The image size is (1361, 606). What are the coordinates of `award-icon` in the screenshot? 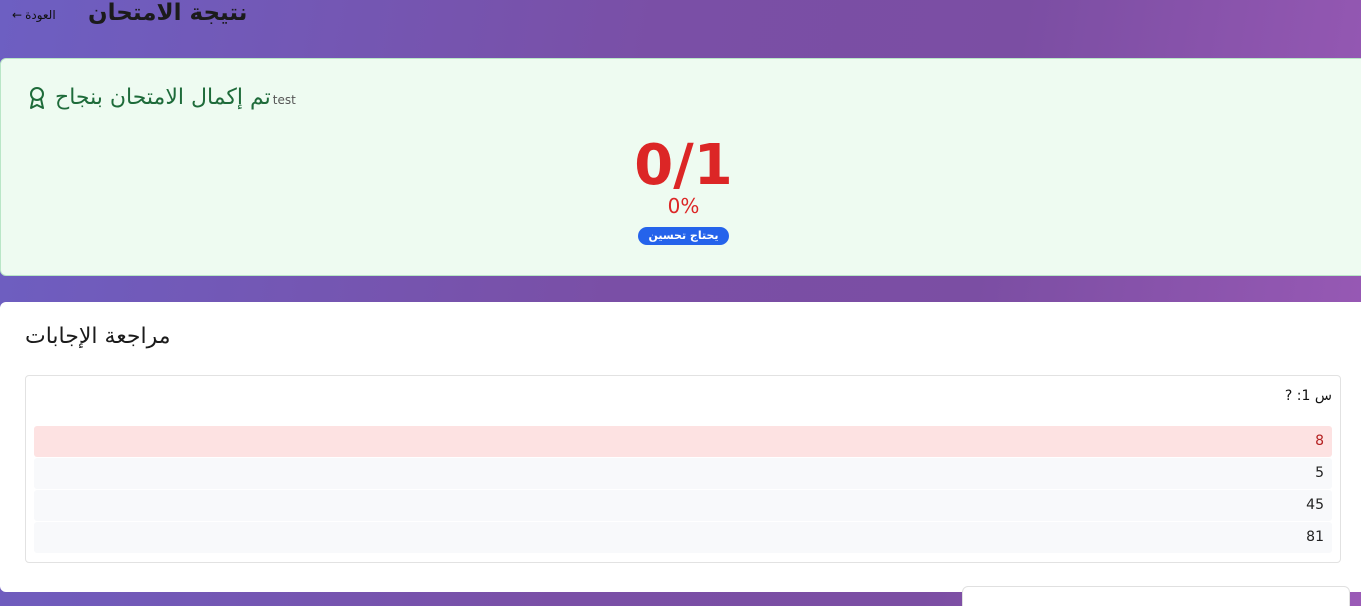 It's located at (37, 98).